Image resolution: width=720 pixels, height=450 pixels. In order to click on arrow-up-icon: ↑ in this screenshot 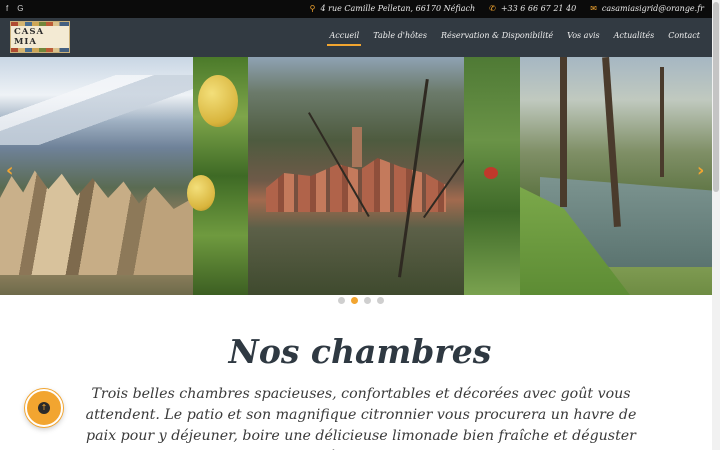, I will do `click(44, 408)`.